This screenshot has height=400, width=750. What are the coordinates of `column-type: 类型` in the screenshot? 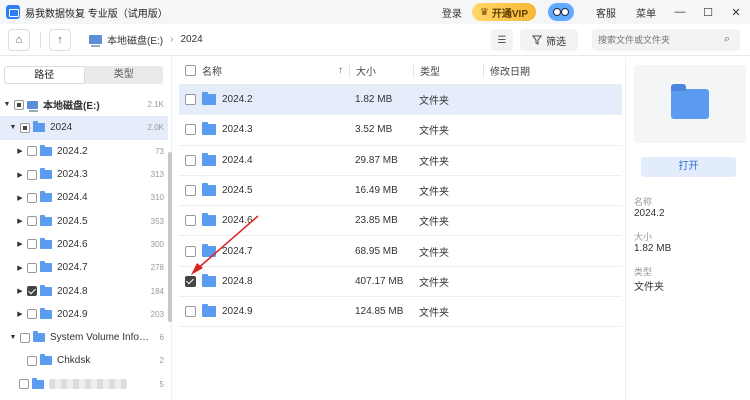 It's located at (448, 70).